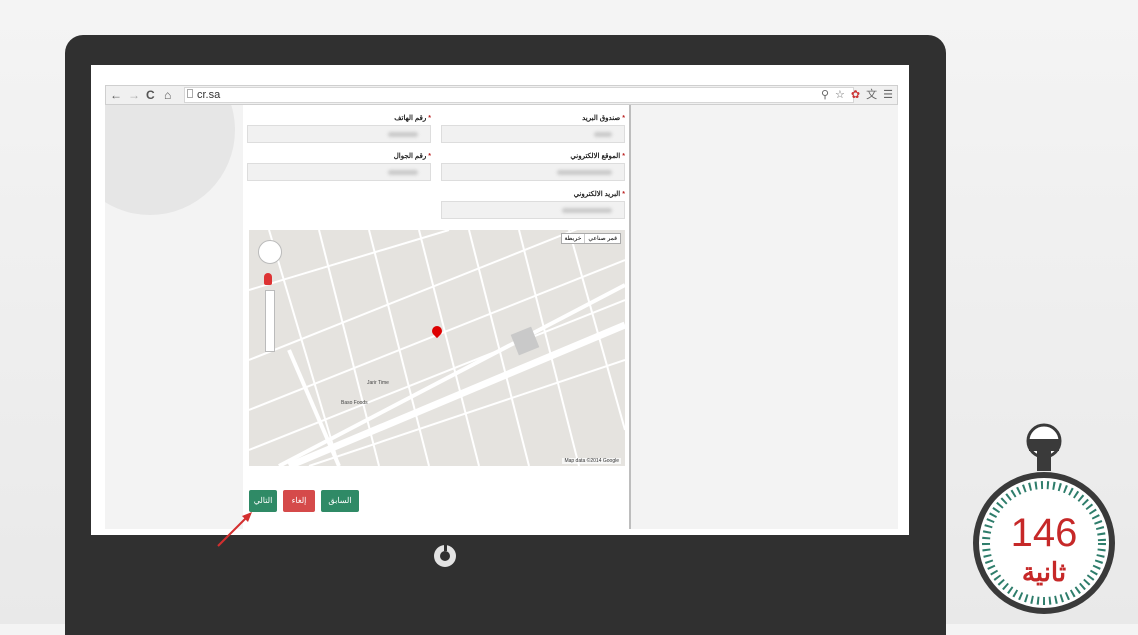 The height and width of the screenshot is (635, 1138). I want to click on map-attribution: Map data ©2014 Google, so click(591, 461).